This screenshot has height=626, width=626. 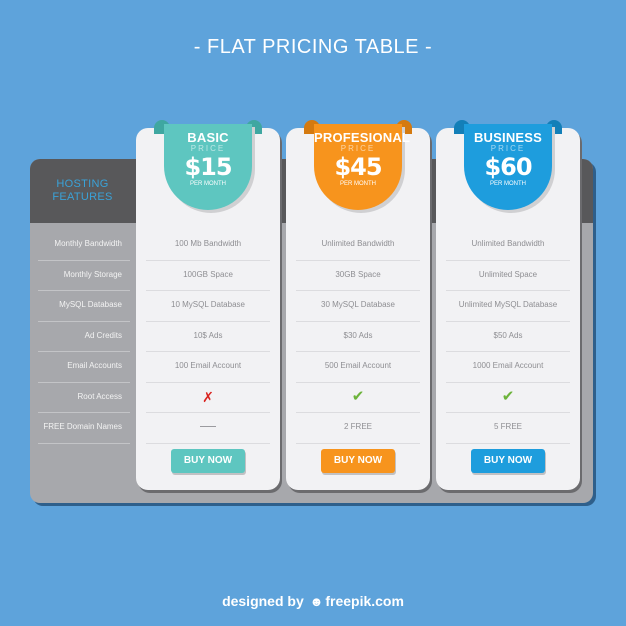 I want to click on root-access-value: ✗, so click(x=208, y=398).